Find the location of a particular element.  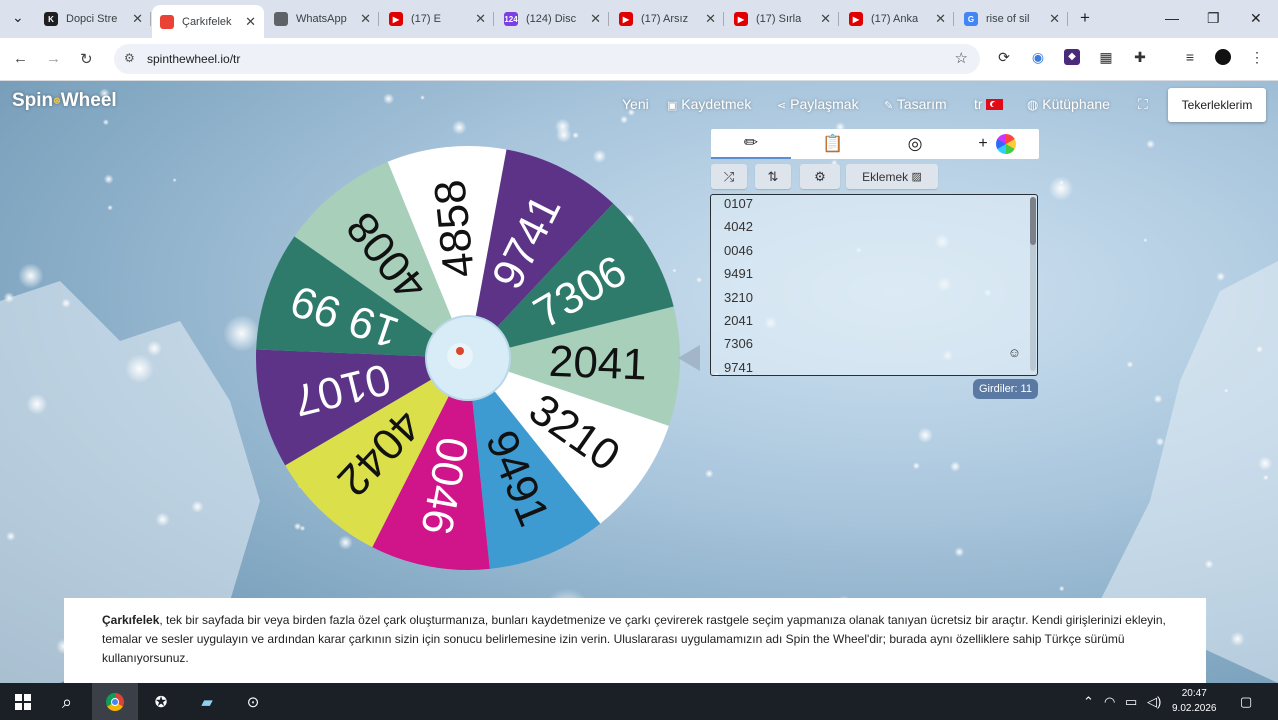

taskbar-app-files-icon: ▰ is located at coordinates (207, 702).